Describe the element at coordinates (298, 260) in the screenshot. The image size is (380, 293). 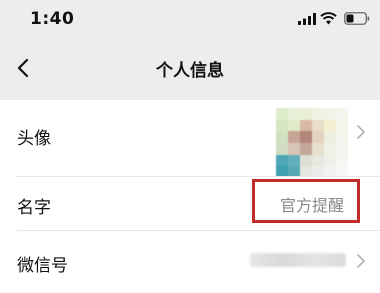
I see `wechat-id-value-redacted` at that location.